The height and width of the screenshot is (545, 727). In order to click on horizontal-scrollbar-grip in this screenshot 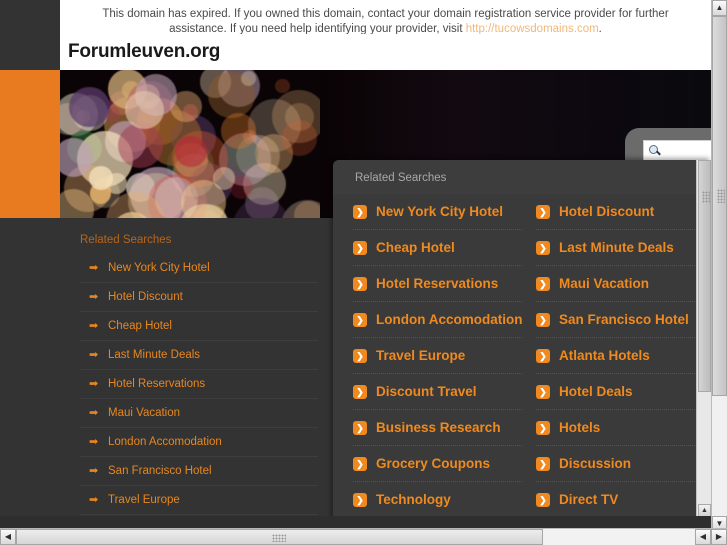, I will do `click(279, 538)`.